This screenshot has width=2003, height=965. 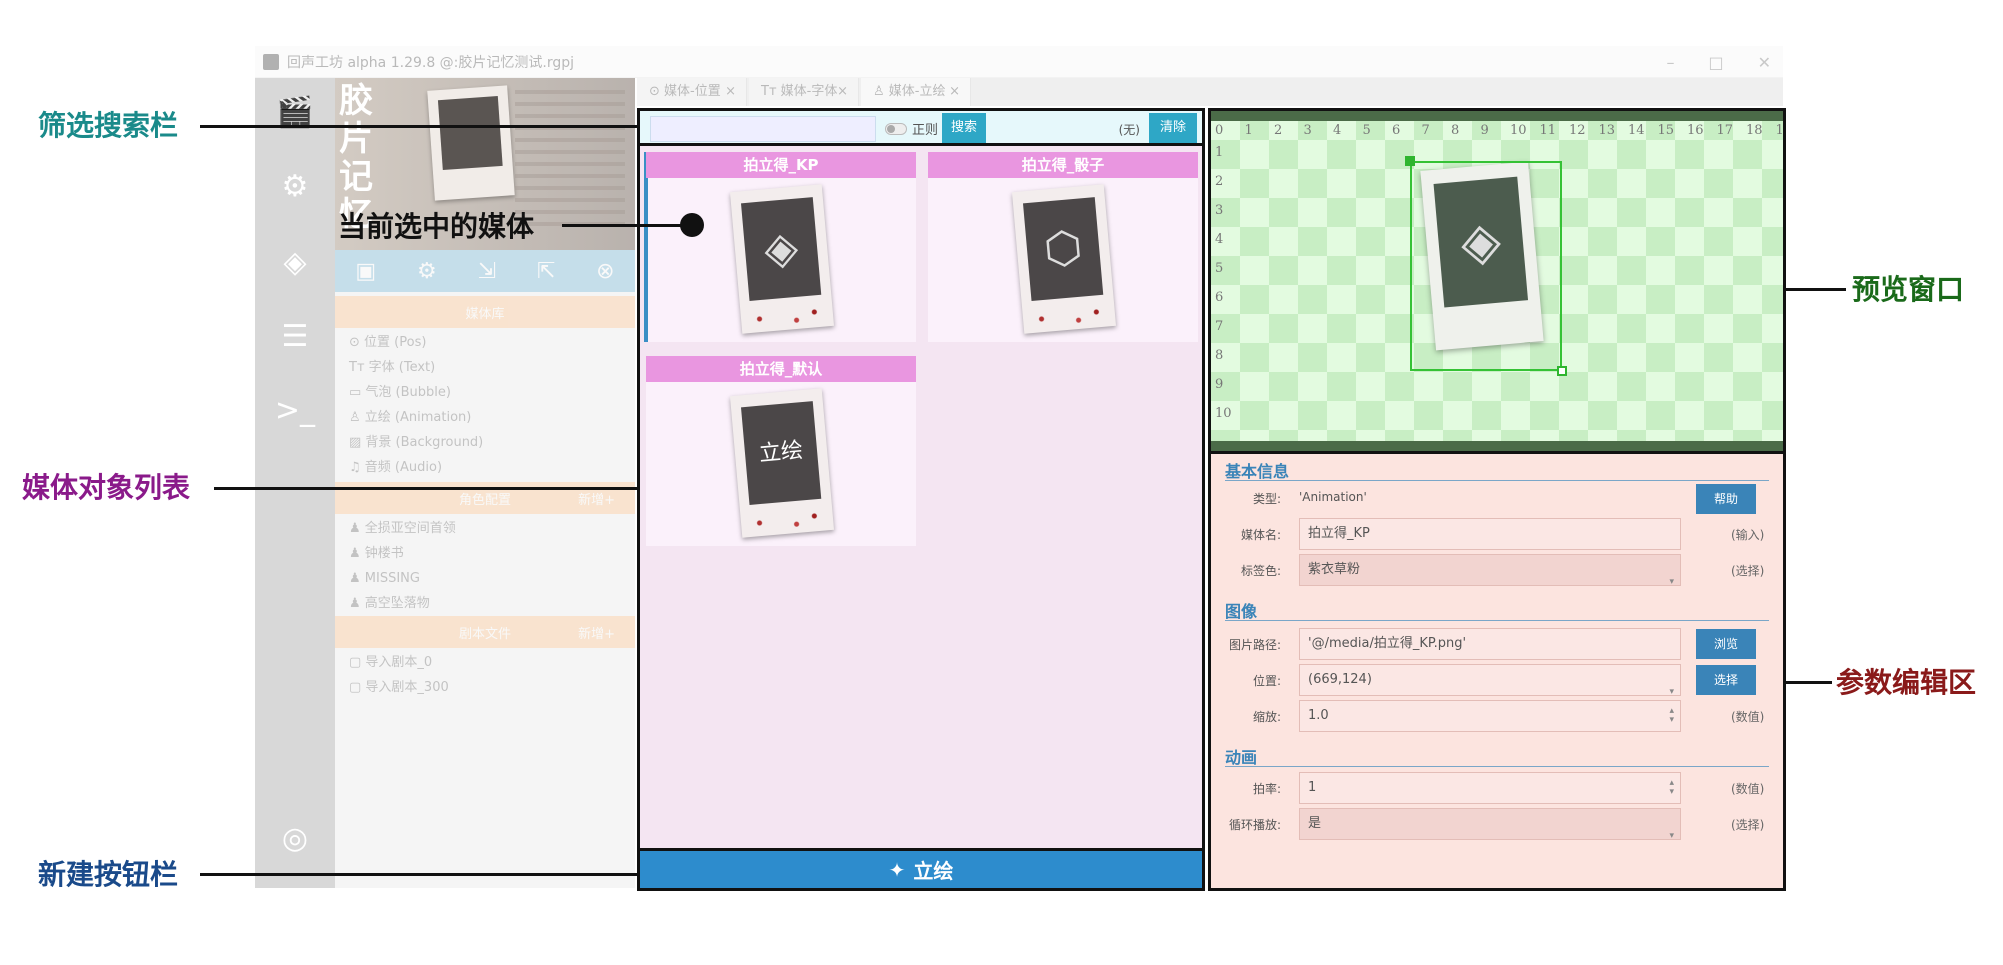 What do you see at coordinates (1671, 715) in the screenshot?
I see `stepper-arrows-icon: ▴ ▾` at bounding box center [1671, 715].